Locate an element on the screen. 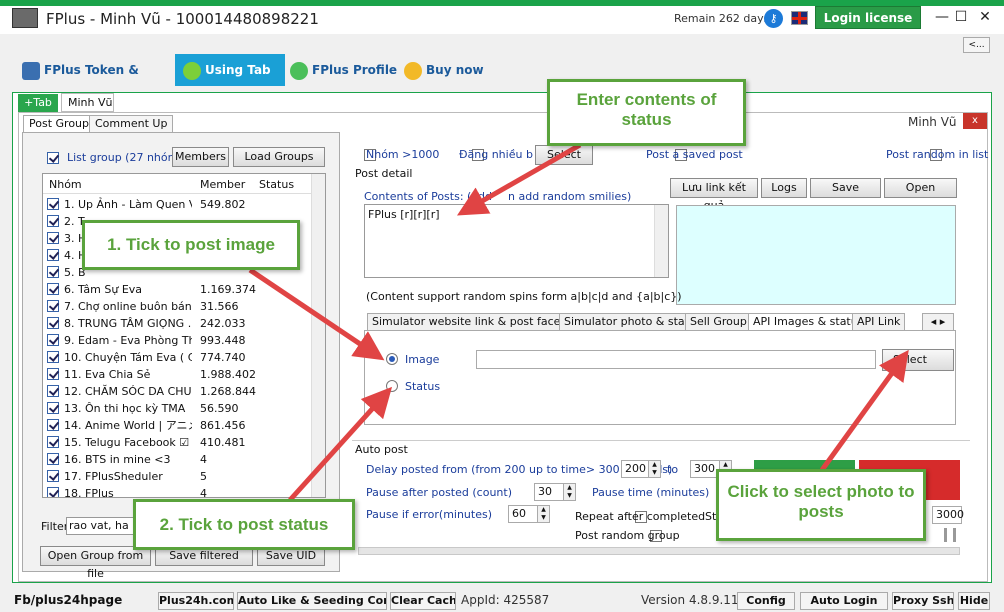 The height and width of the screenshot is (612, 1004). select-button: Select is located at coordinates (564, 155).